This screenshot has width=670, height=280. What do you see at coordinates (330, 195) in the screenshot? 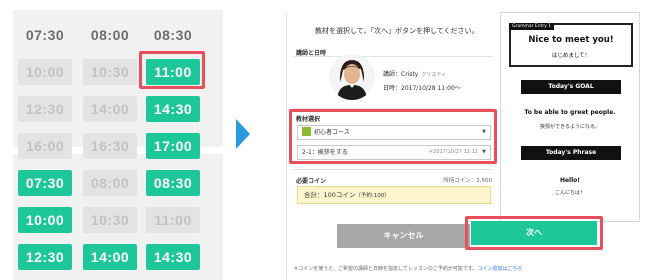
I see `coin-total: 合計：100コイン` at bounding box center [330, 195].